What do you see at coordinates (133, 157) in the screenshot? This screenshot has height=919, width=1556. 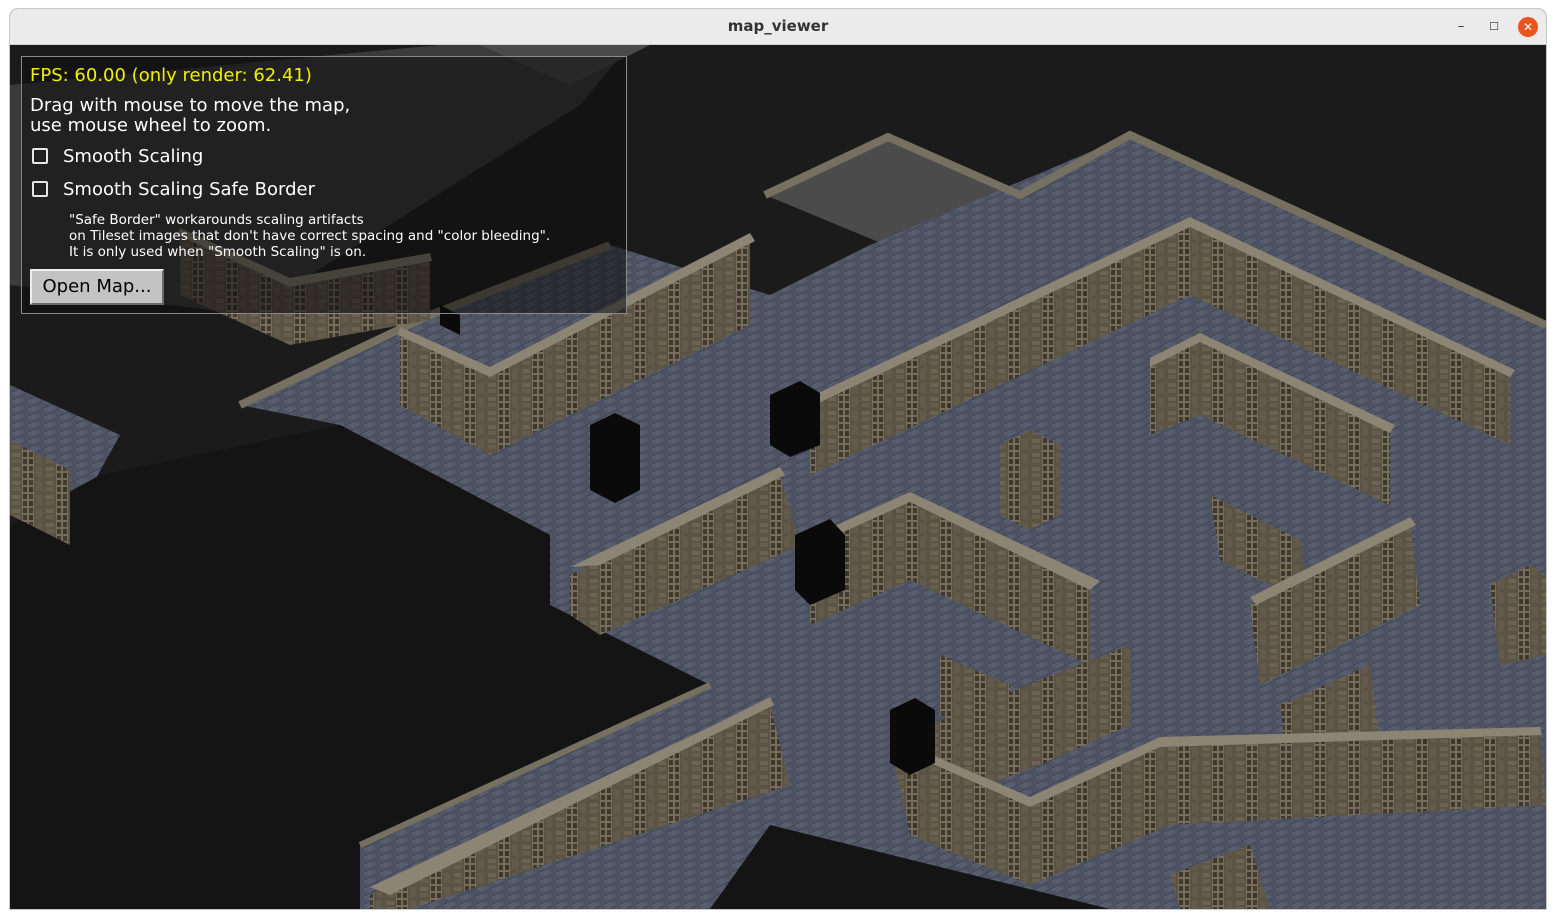 I see `smooth-scaling-label: Smooth Scaling` at bounding box center [133, 157].